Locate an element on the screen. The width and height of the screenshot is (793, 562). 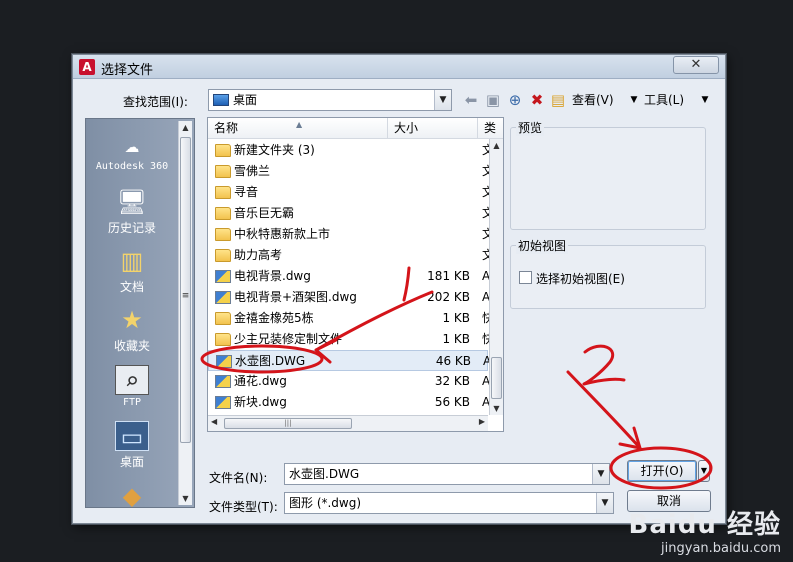
file-name: 中秋特惠新款上市 is located at coordinates (282, 234).